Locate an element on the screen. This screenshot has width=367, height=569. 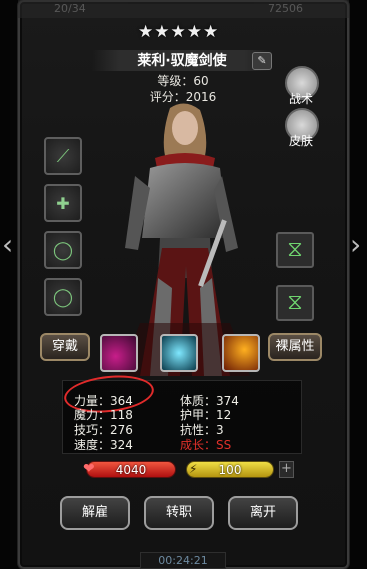
add-energy-button: + is located at coordinates (286, 469).